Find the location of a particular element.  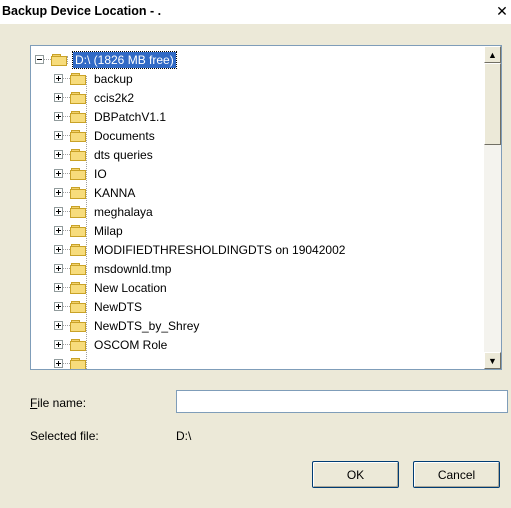

tree-item-label: NewDTS_by_Shrey is located at coordinates (147, 325).